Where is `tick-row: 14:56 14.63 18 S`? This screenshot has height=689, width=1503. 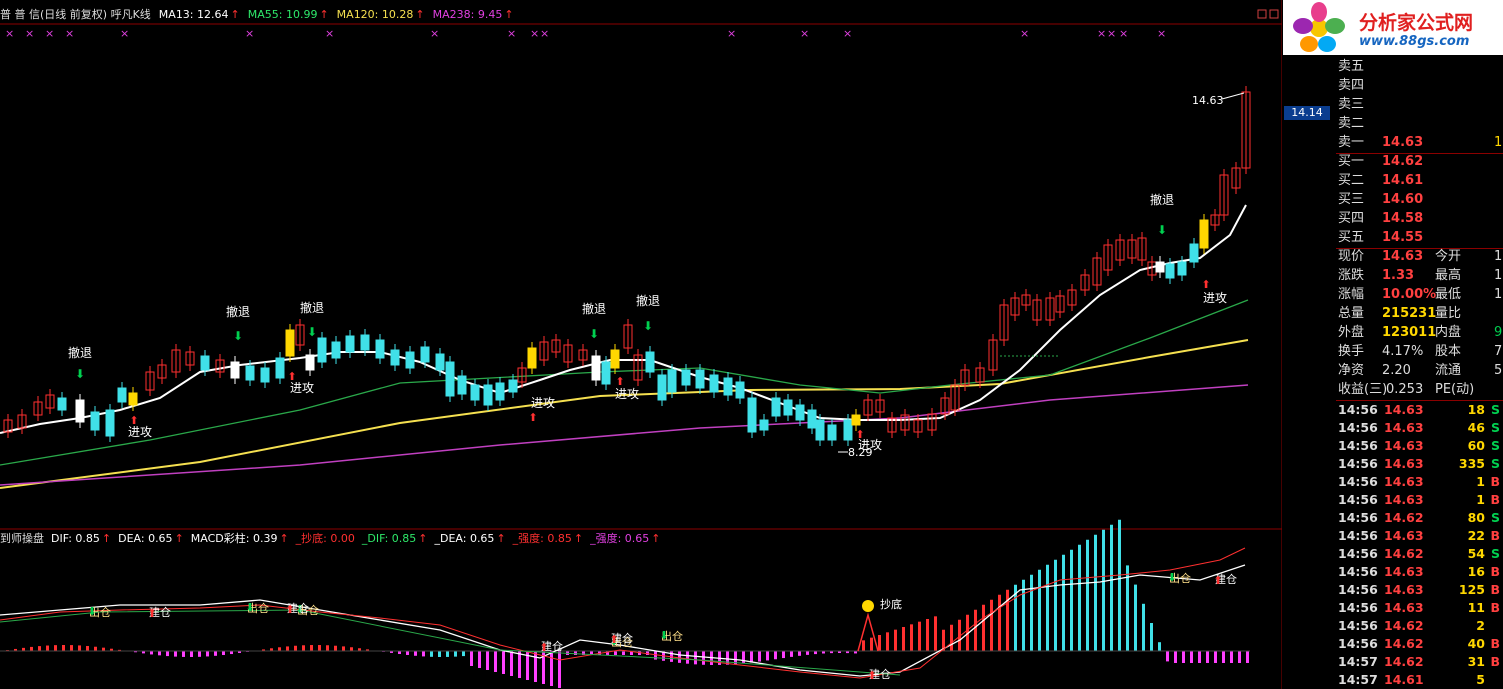 tick-row: 14:56 14.63 18 S is located at coordinates (1419, 410).